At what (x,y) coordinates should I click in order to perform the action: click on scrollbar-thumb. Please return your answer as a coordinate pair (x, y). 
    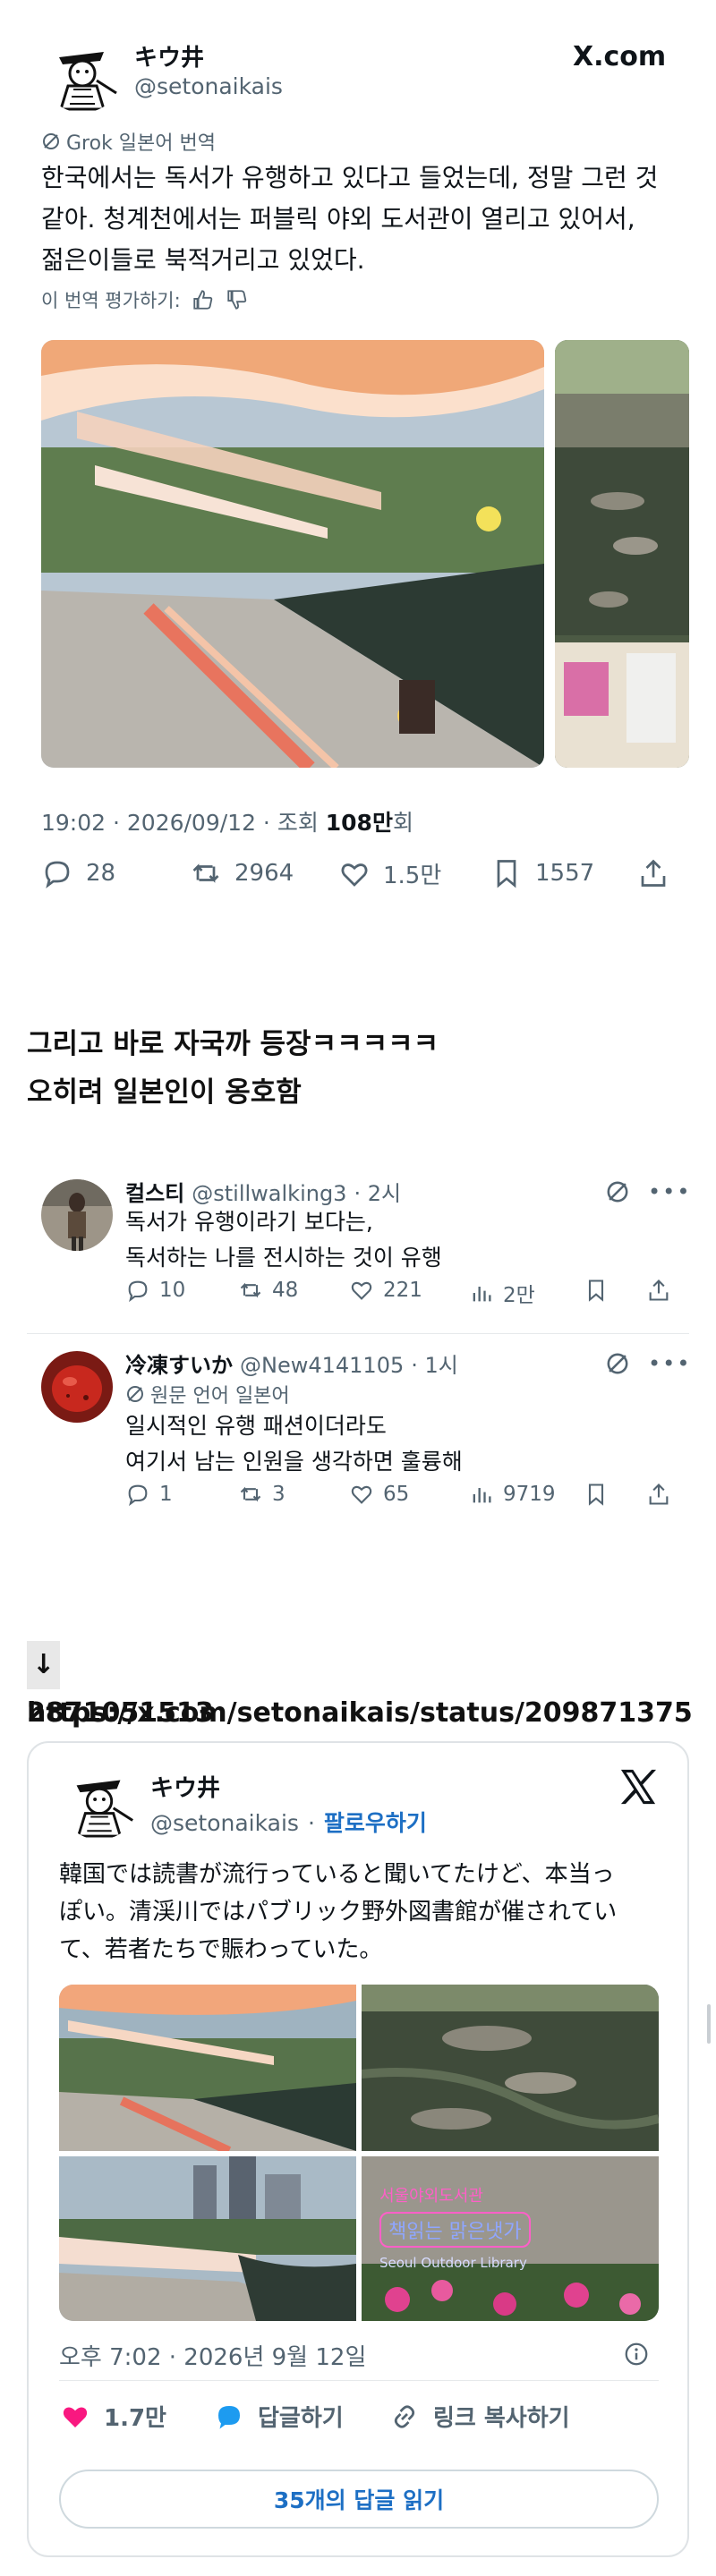
    Looking at the image, I should click on (709, 2024).